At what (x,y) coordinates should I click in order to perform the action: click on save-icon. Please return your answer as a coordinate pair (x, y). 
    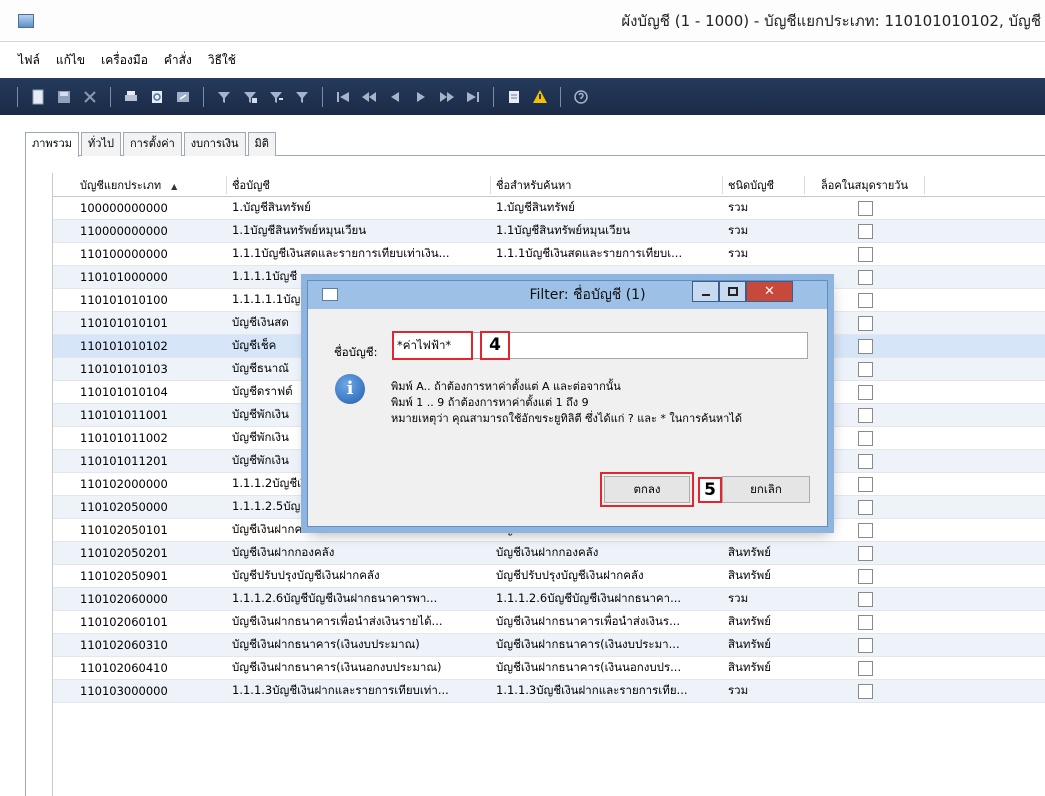
    Looking at the image, I should click on (64, 97).